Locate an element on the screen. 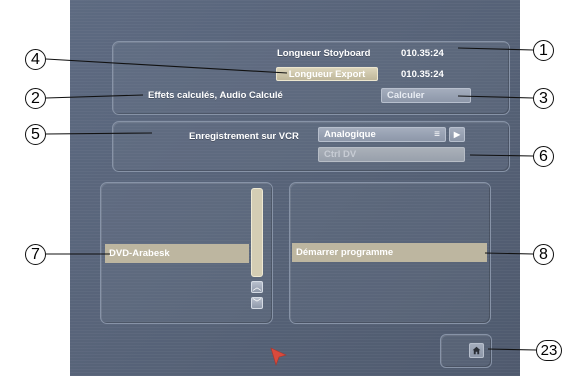 Image resolution: width=575 pixels, height=376 pixels. callout-8-number: 8 is located at coordinates (543, 254).